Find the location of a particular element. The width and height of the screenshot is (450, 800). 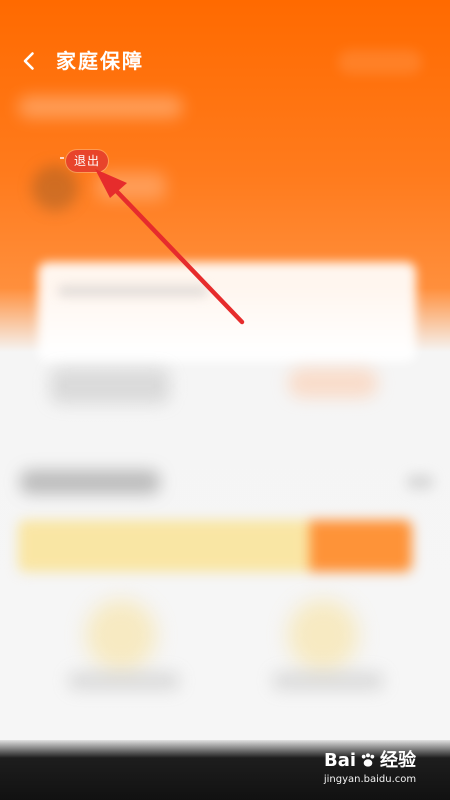

watermark-url: jingyan.baidu.com is located at coordinates (370, 779).